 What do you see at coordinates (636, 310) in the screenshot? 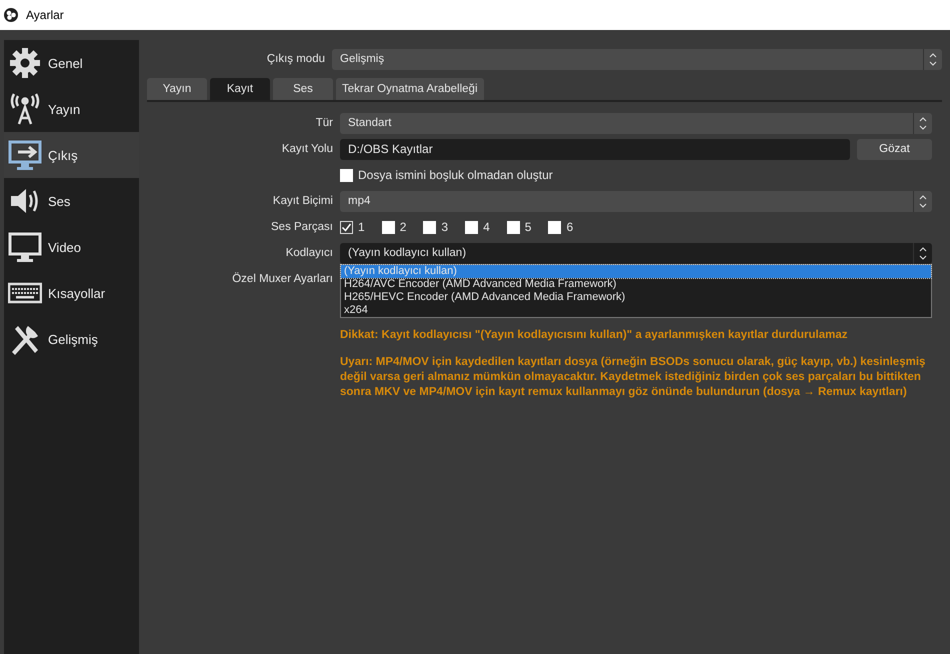
I see `dropdown-option: x264` at bounding box center [636, 310].